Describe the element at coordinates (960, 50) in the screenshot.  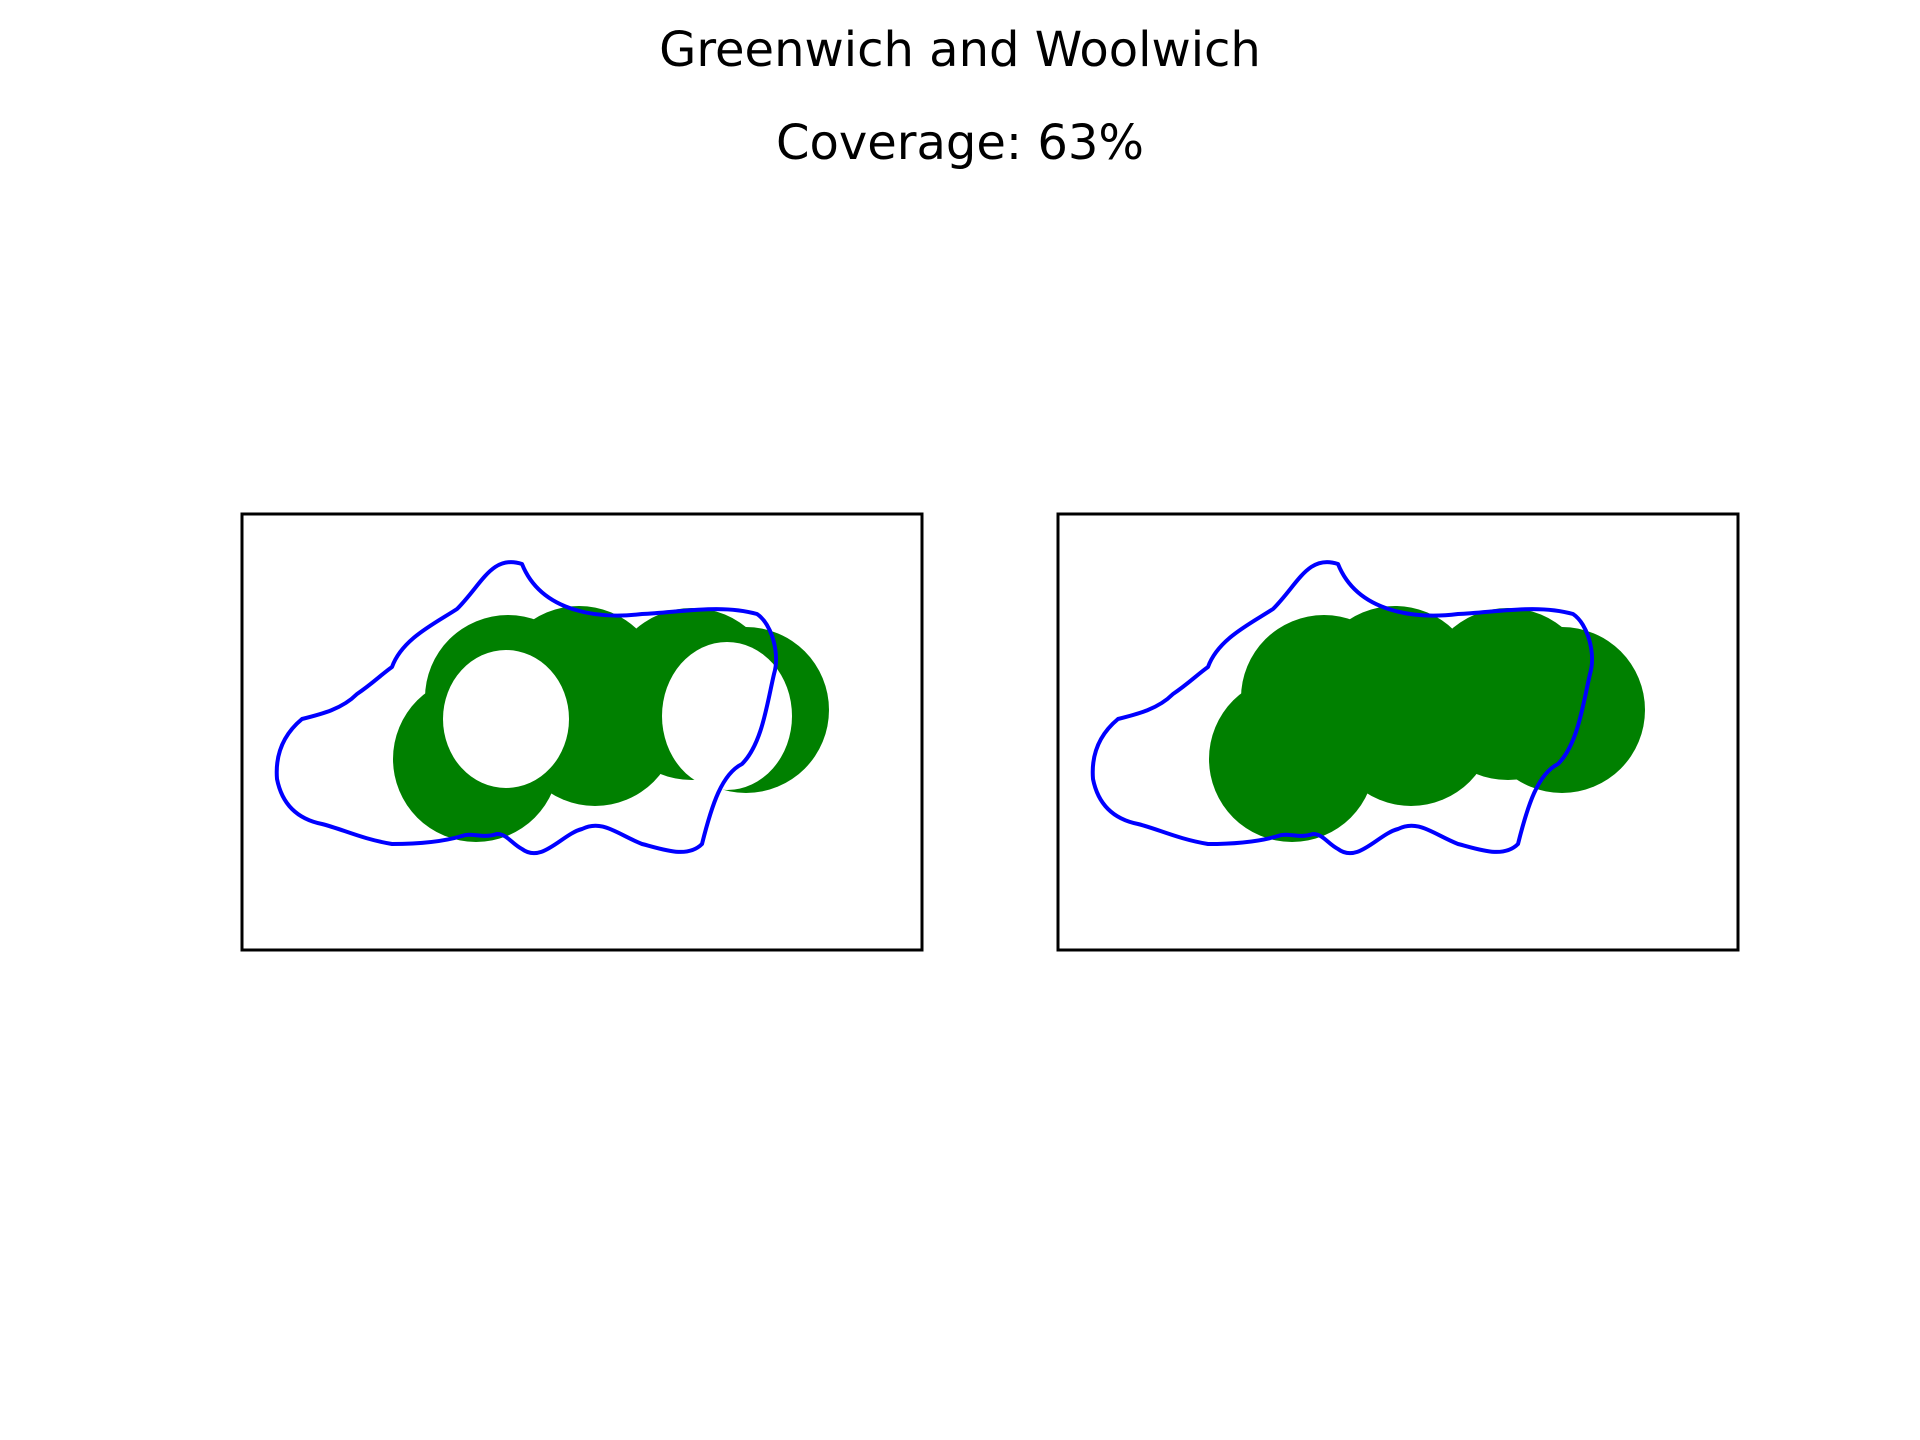
I see `figure-title: Greenwich and Woolwich` at that location.